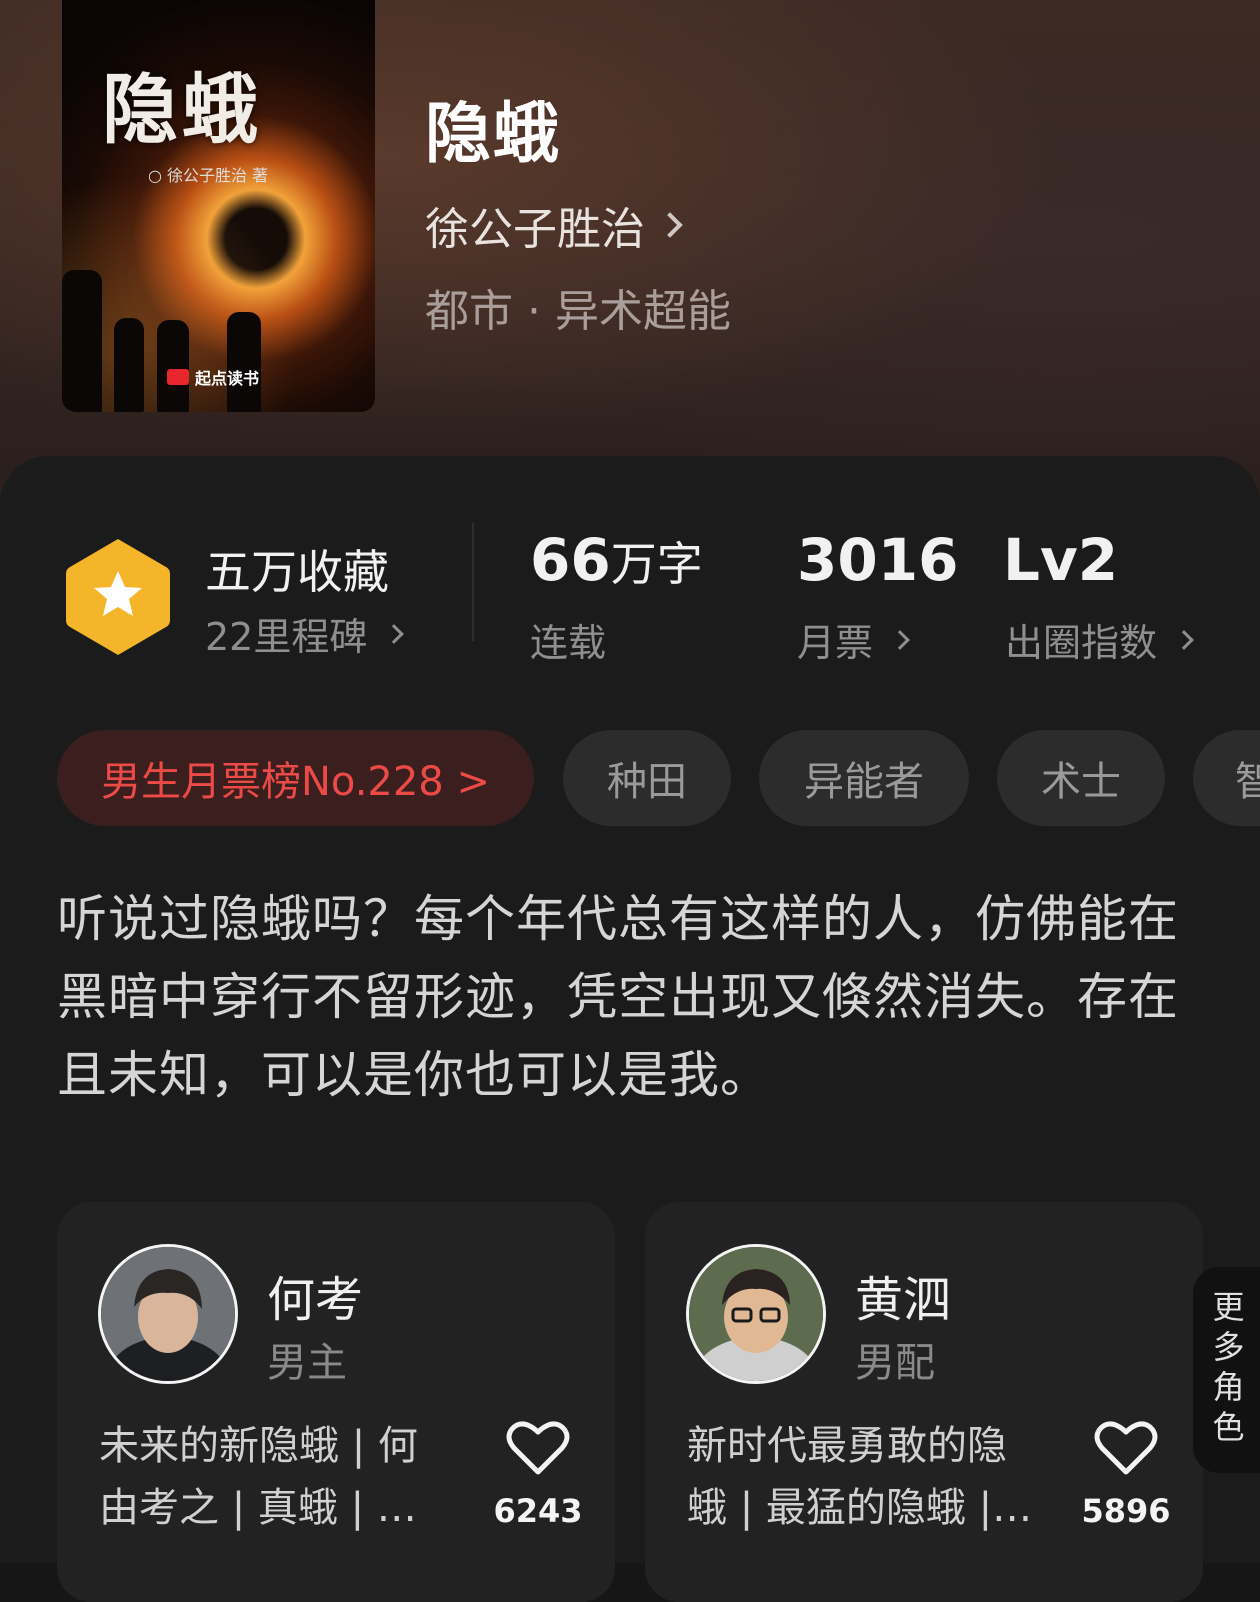 This screenshot has height=1602, width=1260. I want to click on cover-publisher: 起点读书, so click(213, 377).